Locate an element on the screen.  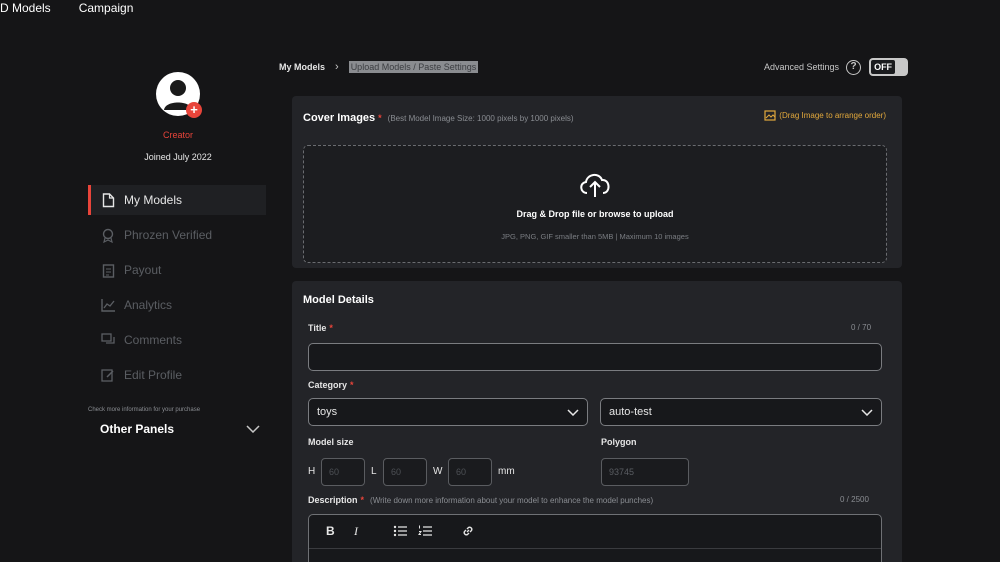
sidebar-item-label: Payout is located at coordinates (143, 270).